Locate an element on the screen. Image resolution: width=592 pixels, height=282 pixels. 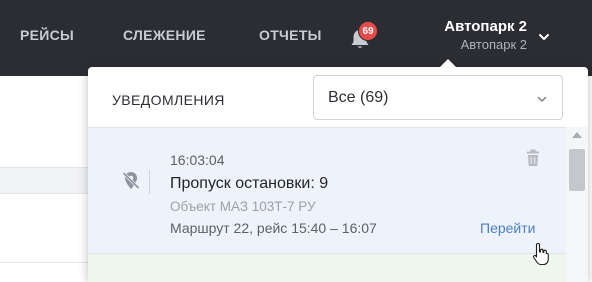
popup-title: УВЕДОМЛЕНИЯ is located at coordinates (168, 100).